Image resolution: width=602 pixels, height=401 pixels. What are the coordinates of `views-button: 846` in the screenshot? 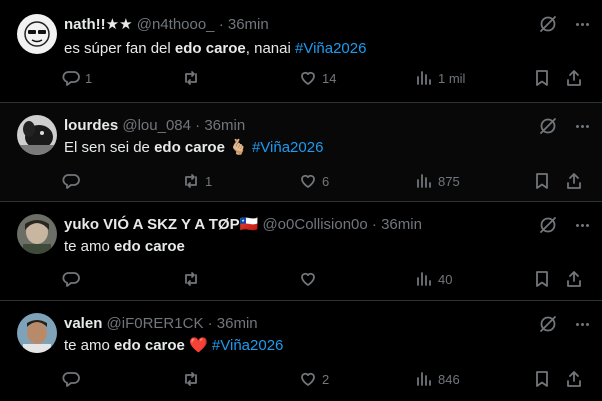 It's located at (437, 379).